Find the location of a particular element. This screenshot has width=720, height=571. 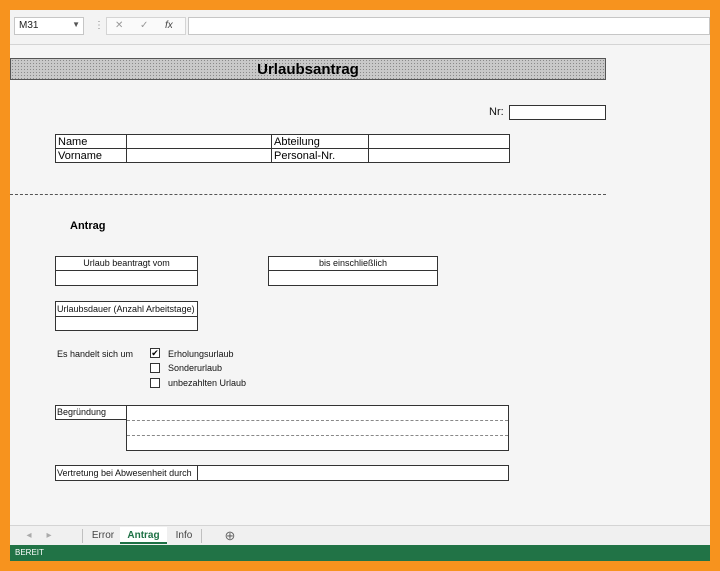

name-box: M31 ▼ is located at coordinates (49, 26).